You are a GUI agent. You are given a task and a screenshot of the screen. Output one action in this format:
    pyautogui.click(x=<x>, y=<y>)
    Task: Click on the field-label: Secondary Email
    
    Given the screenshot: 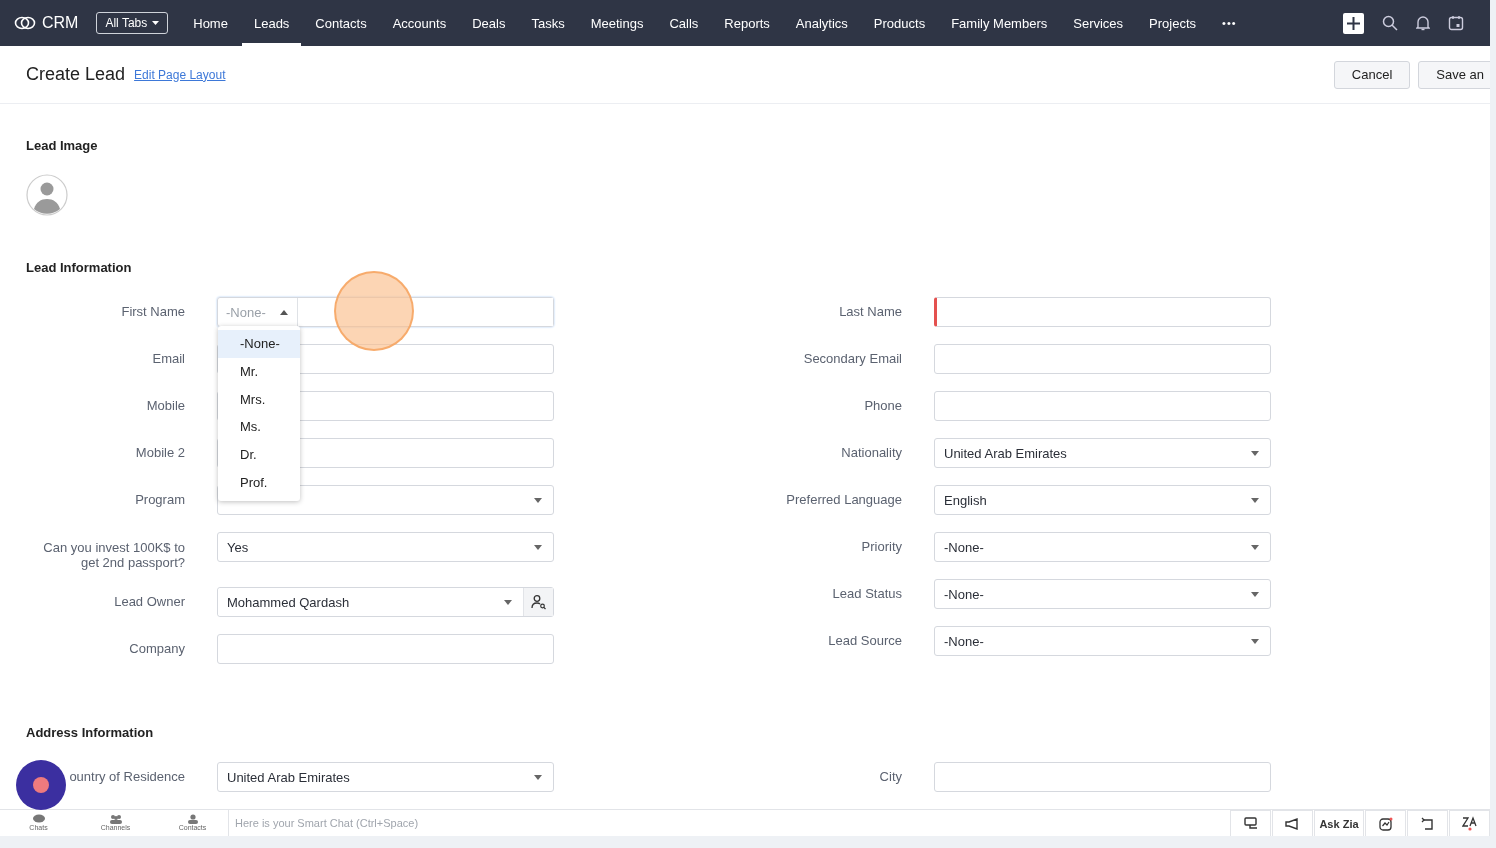 What is the action you would take?
    pyautogui.click(x=852, y=359)
    